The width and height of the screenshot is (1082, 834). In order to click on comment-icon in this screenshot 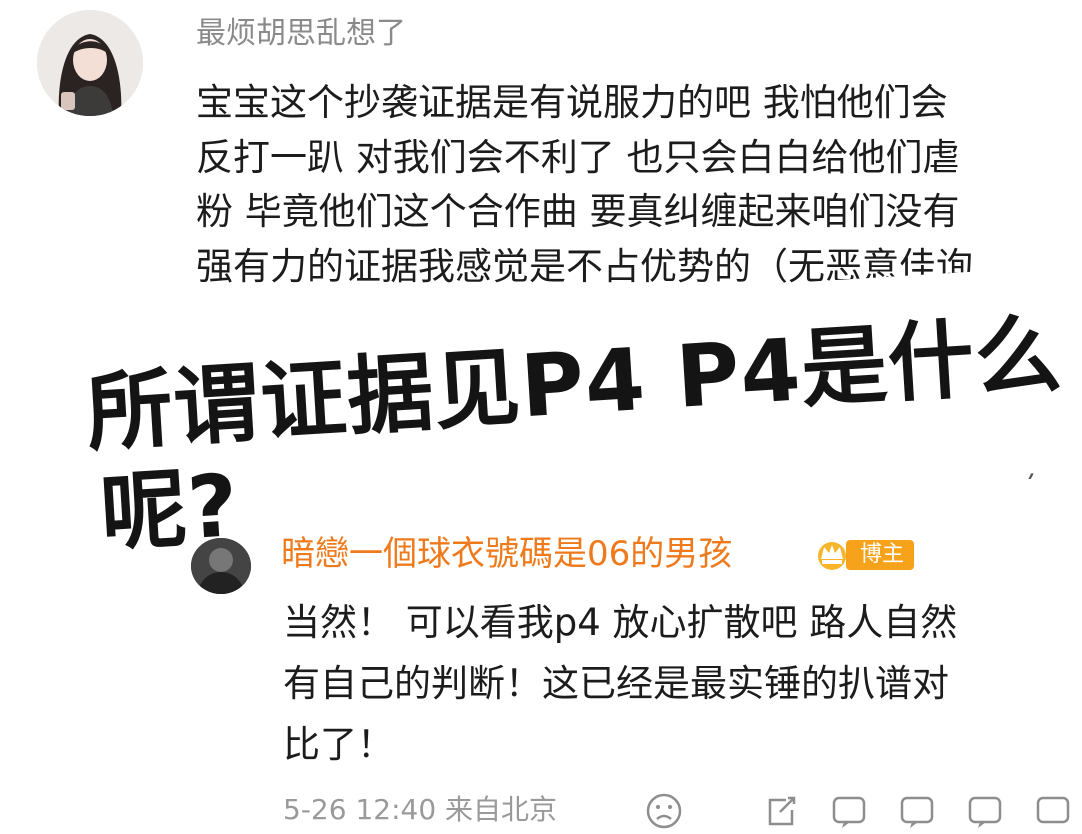, I will do `click(849, 811)`.